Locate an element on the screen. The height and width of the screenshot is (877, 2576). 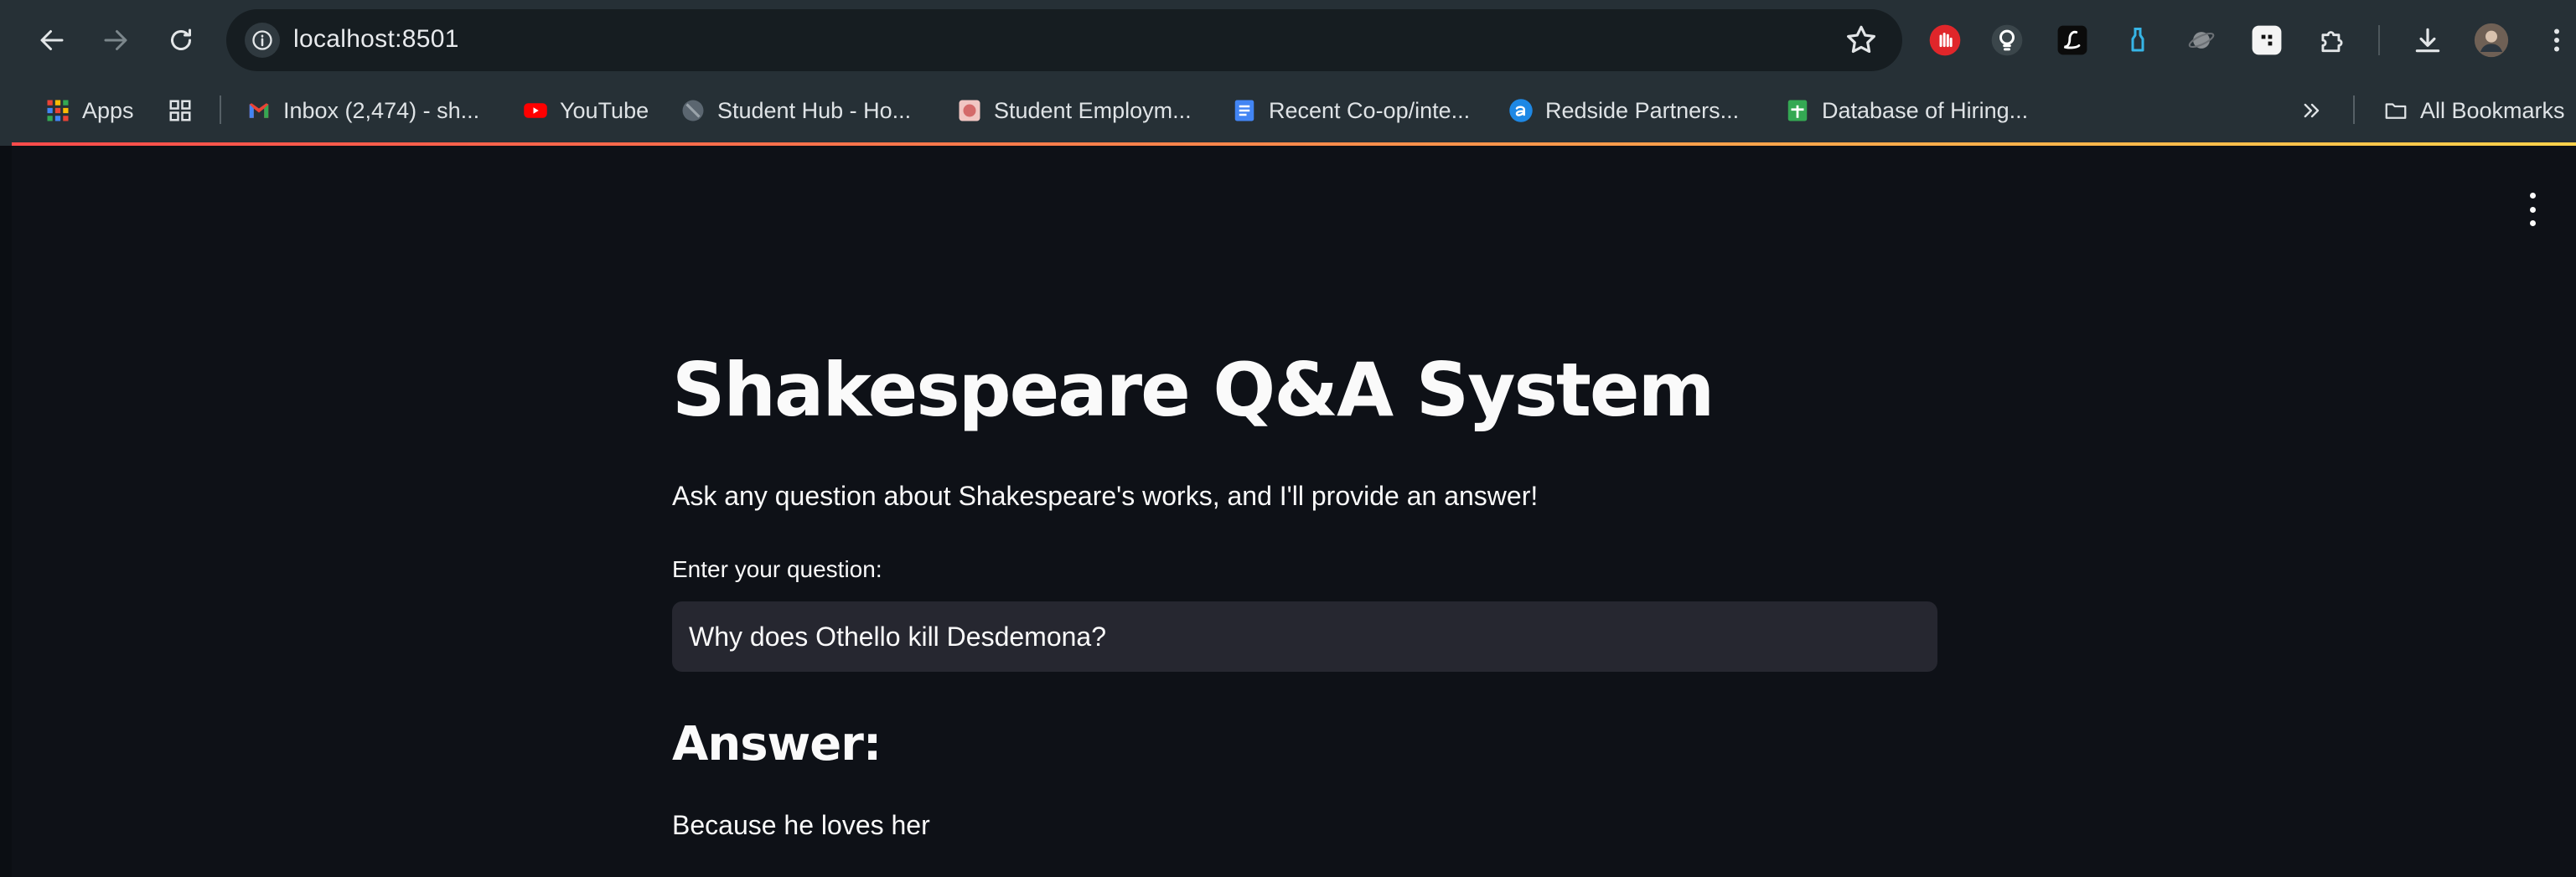
more-bookmarks-button is located at coordinates (2312, 111).